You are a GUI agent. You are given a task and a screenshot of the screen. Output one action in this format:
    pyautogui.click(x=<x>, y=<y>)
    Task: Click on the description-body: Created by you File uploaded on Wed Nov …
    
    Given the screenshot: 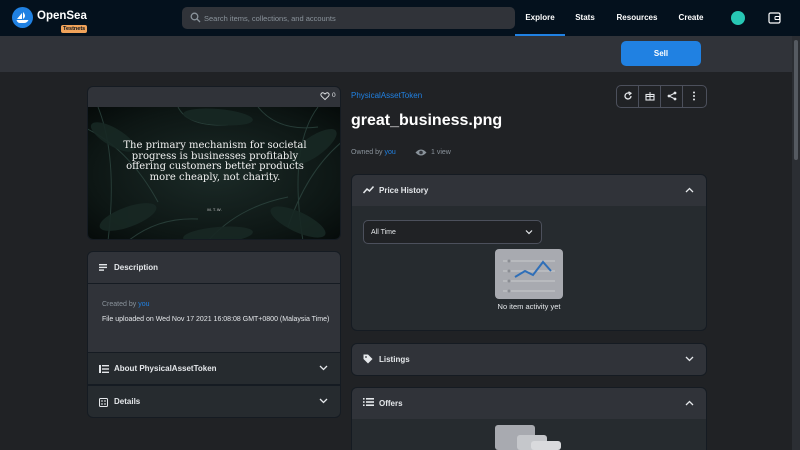 What is the action you would take?
    pyautogui.click(x=214, y=318)
    